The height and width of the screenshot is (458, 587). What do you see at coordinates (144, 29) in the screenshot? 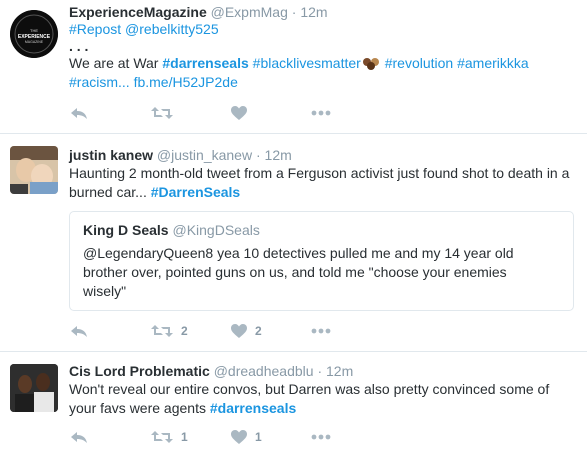
I see `repost-hashtag-link: #Repost @rebelkitty525` at bounding box center [144, 29].